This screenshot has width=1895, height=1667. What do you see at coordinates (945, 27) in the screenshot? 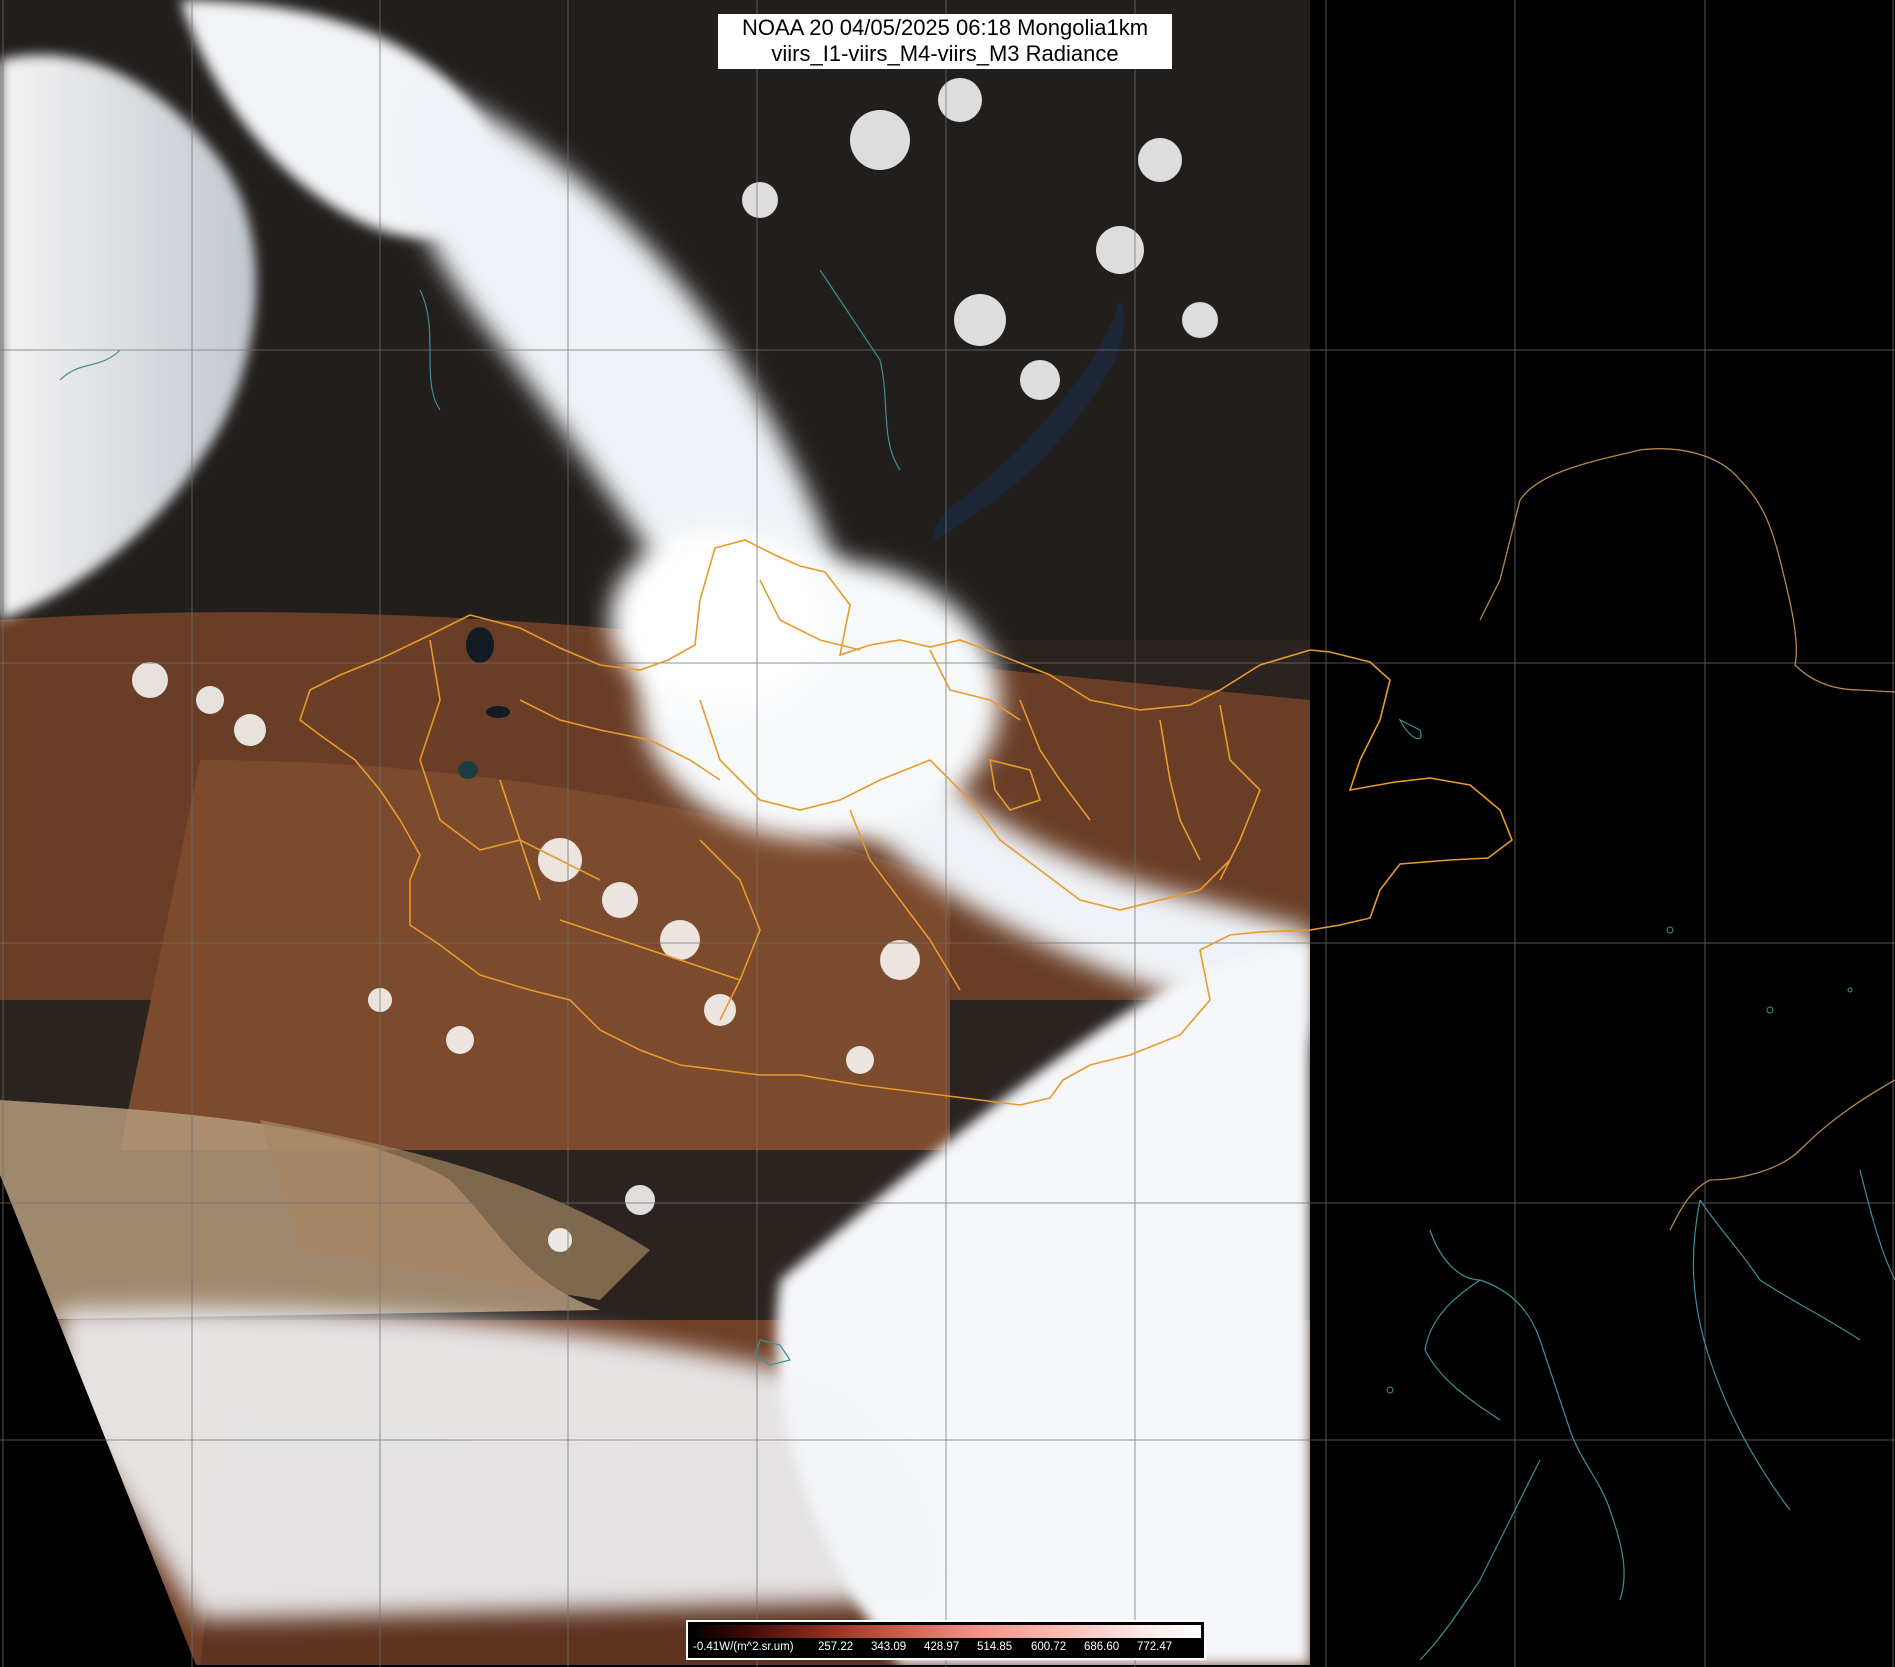
I see `title-line-1: NOAA 20 04/05/2025 06:18 Mongolia1km` at bounding box center [945, 27].